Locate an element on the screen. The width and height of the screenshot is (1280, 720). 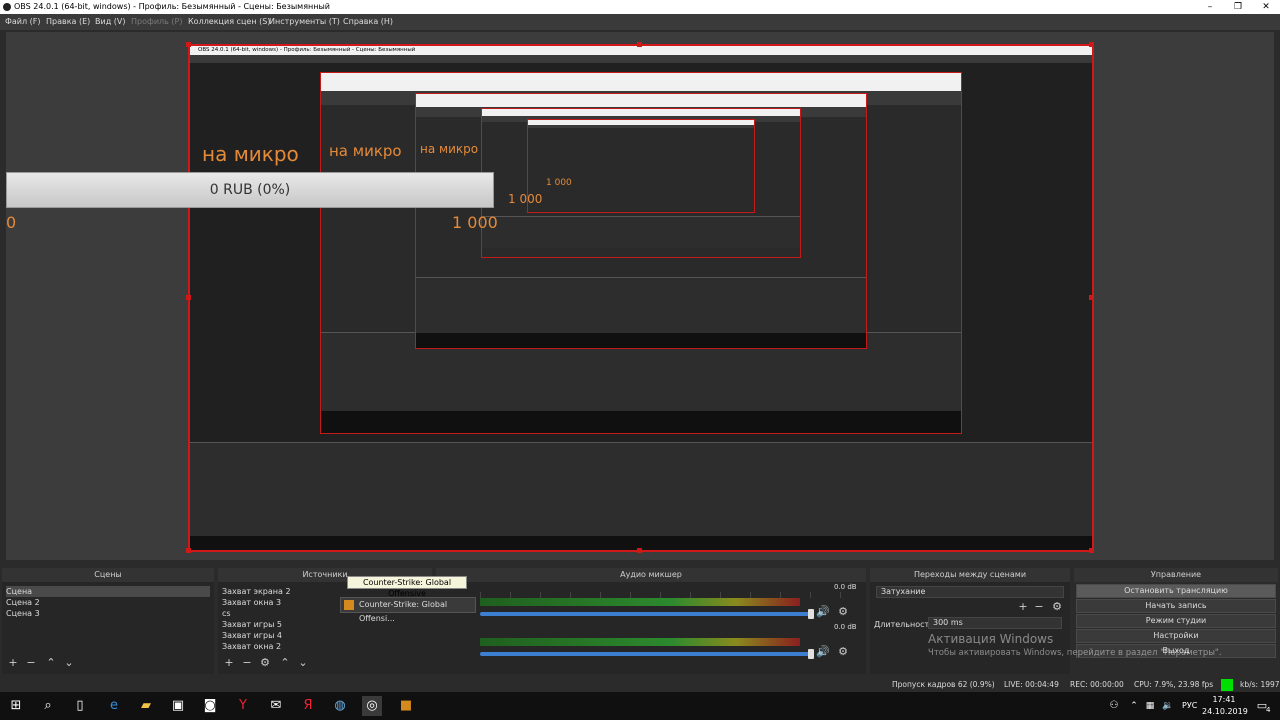
mic-label-large: на микро is located at coordinates (250, 154).